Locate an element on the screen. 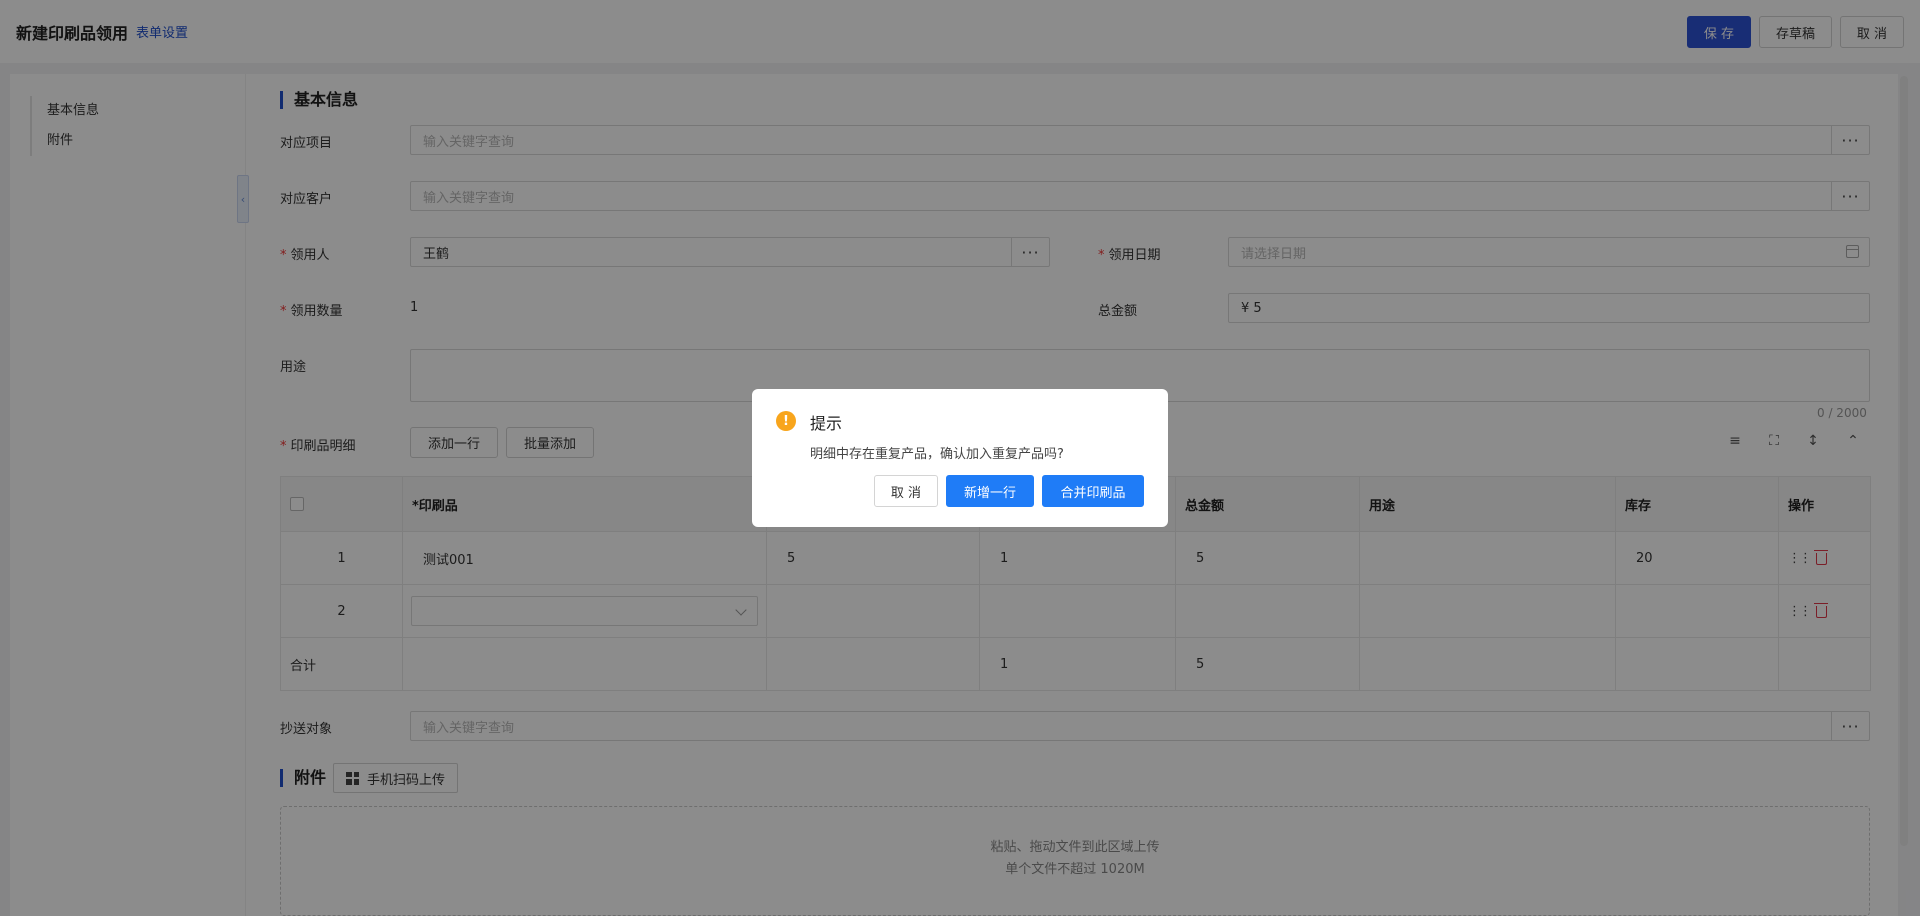 The width and height of the screenshot is (1920, 916). dialog-title: 提示 is located at coordinates (826, 423).